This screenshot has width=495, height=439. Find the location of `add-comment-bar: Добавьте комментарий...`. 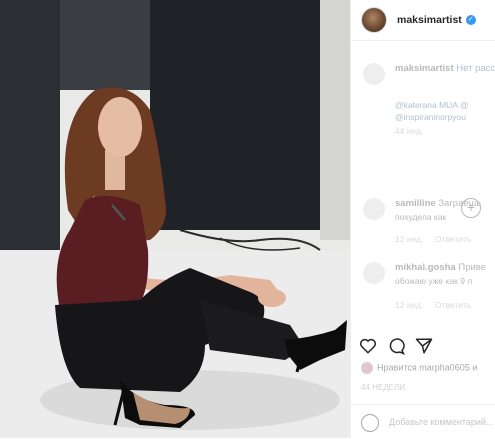

add-comment-bar: Добавьте комментарий... is located at coordinates (423, 421).